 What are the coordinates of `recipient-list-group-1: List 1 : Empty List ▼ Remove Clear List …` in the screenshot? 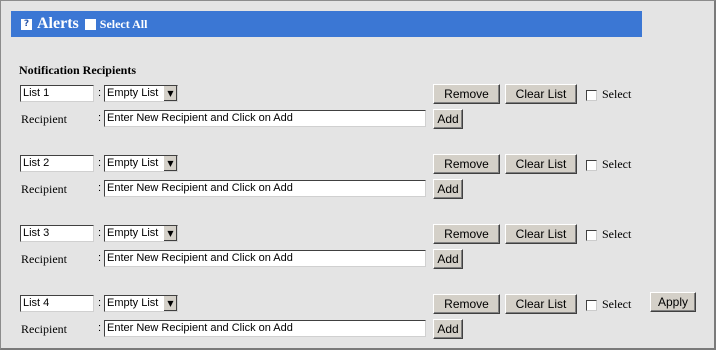 It's located at (357, 109).